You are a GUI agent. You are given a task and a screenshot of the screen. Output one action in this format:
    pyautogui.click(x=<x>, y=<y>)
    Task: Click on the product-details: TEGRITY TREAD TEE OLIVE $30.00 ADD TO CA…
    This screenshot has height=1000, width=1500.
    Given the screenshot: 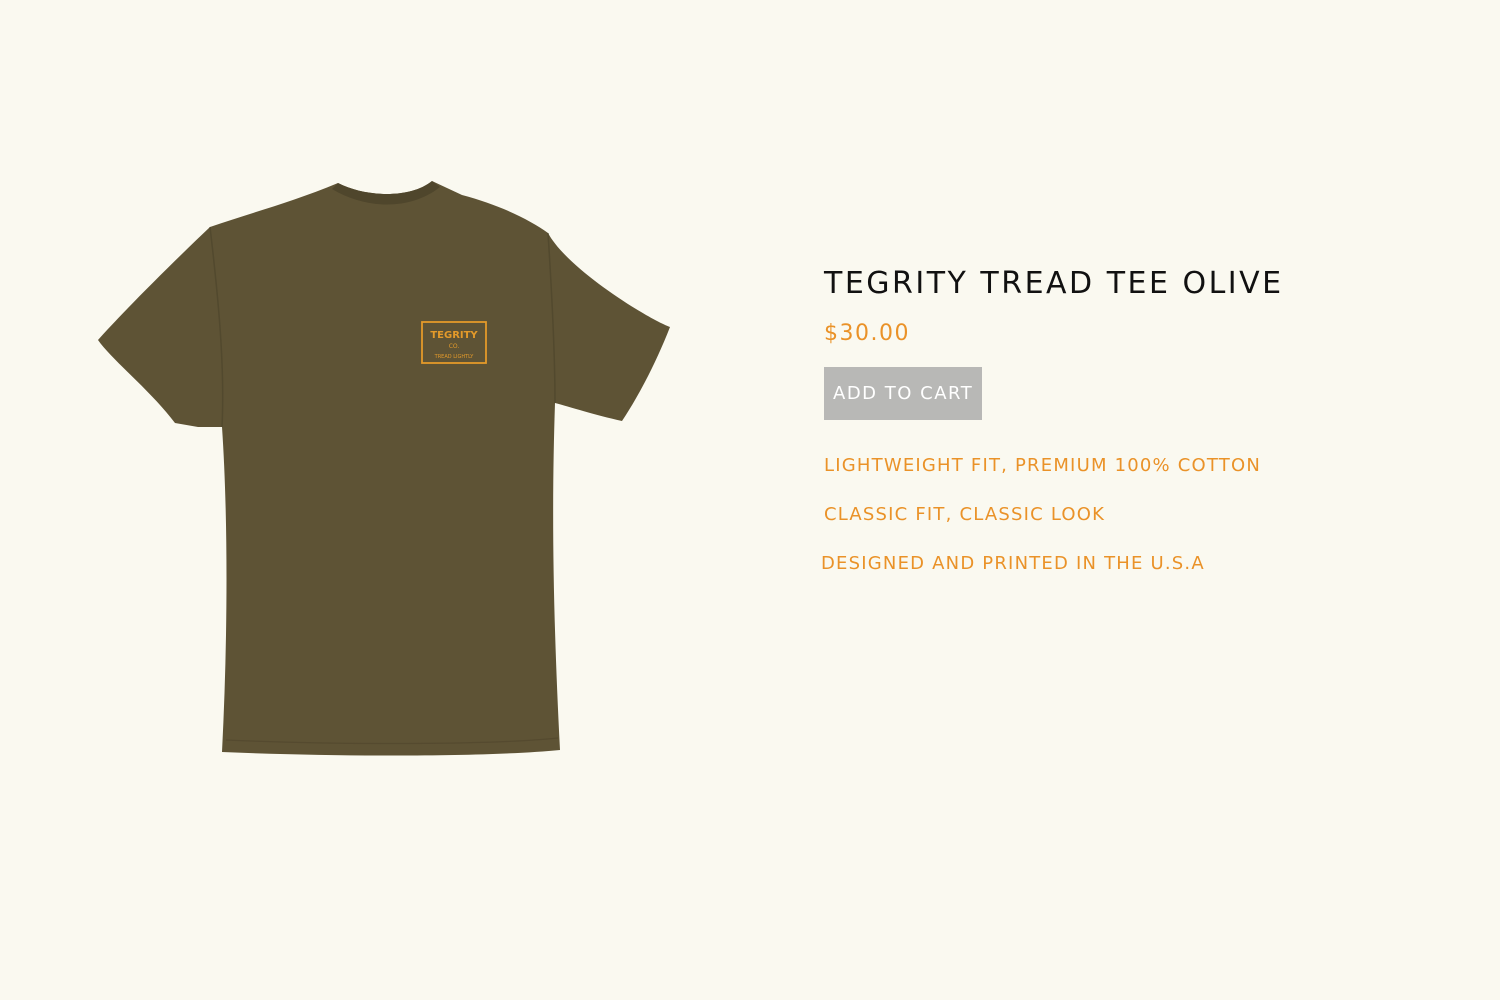 What is the action you would take?
    pyautogui.click(x=1122, y=431)
    